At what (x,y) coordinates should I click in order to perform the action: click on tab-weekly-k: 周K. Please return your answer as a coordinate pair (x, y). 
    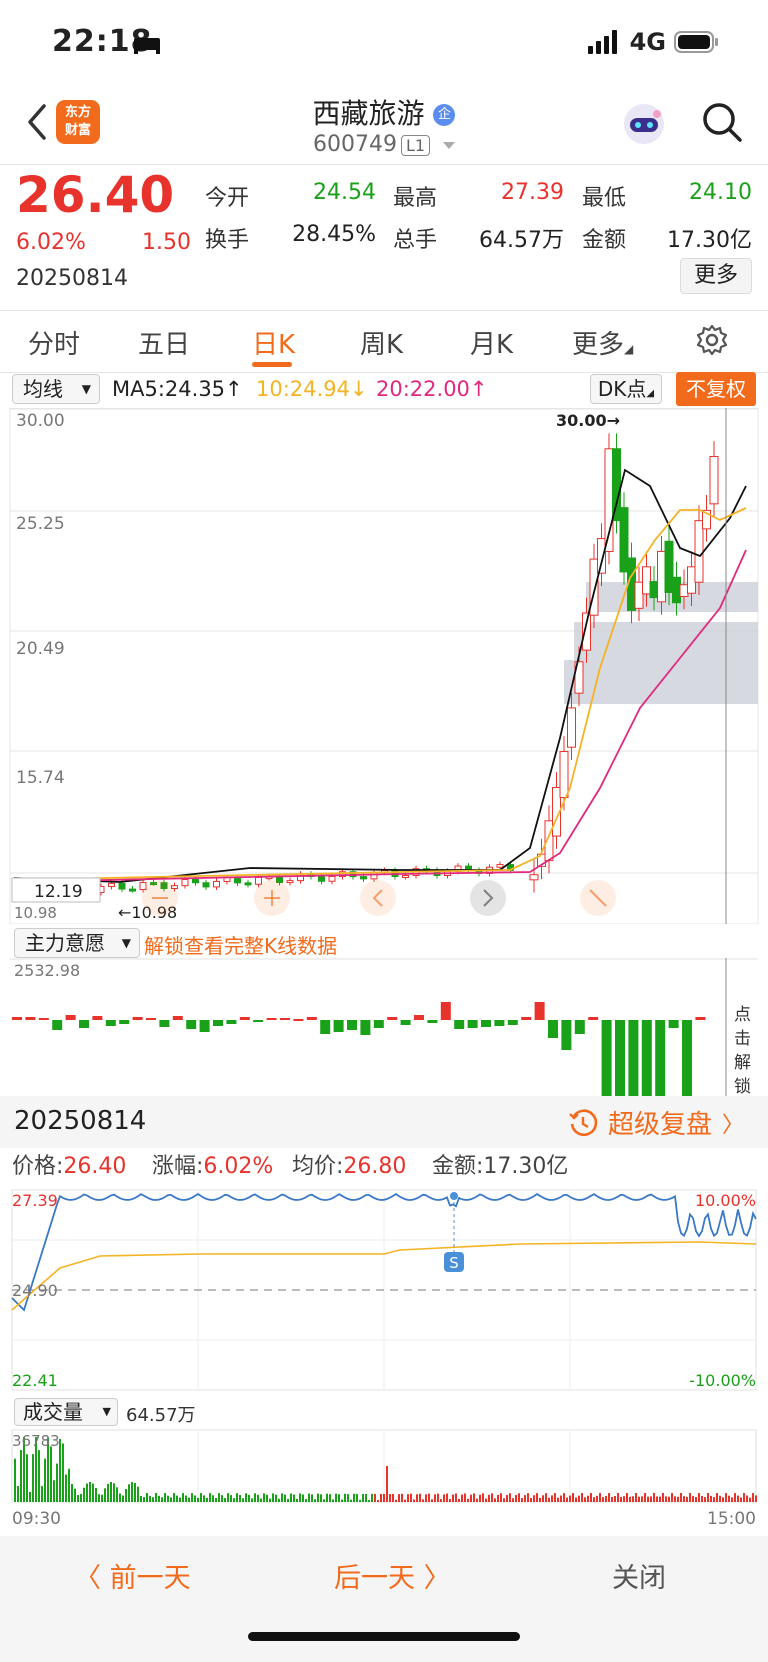
    Looking at the image, I should click on (381, 342).